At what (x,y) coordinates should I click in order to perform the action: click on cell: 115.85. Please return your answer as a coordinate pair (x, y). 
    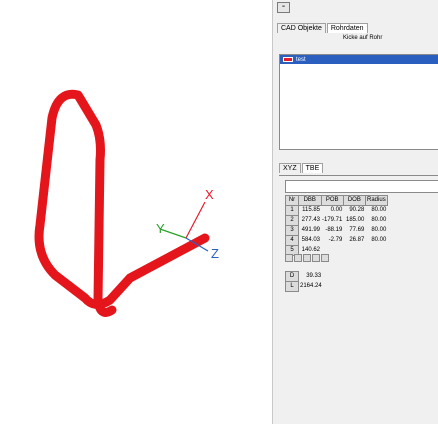
    Looking at the image, I should click on (311, 210).